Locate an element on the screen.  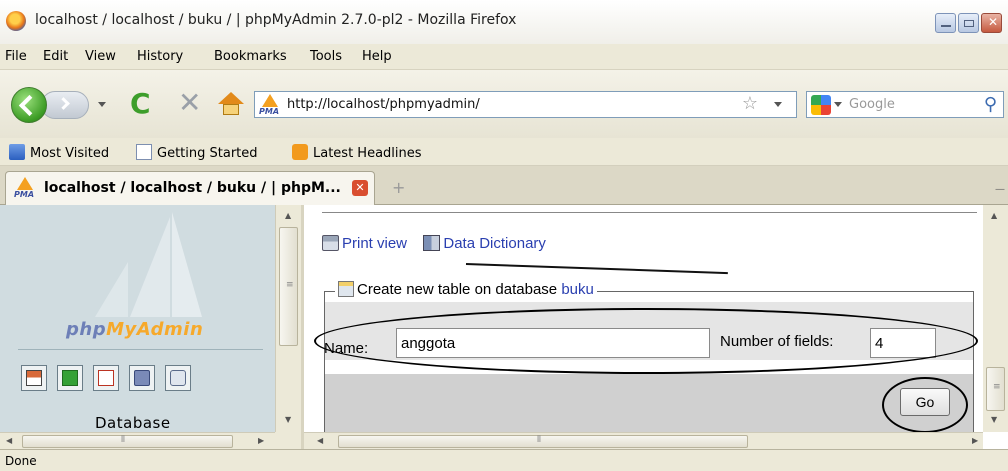
sql-icon is located at coordinates (106, 378).